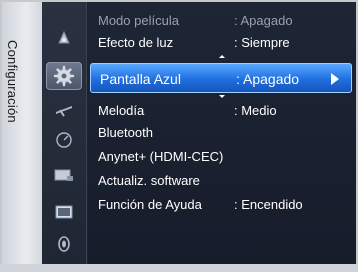  Describe the element at coordinates (12, 81) in the screenshot. I see `category-title: Configuración` at that location.